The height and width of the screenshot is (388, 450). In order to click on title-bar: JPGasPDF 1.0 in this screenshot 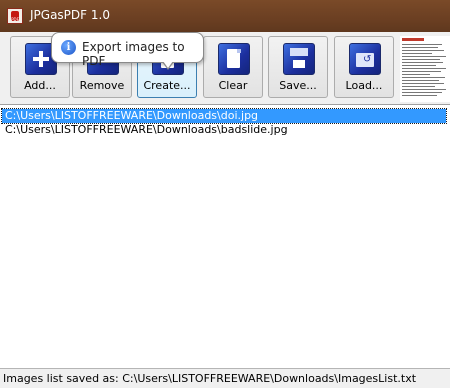, I will do `click(225, 16)`.